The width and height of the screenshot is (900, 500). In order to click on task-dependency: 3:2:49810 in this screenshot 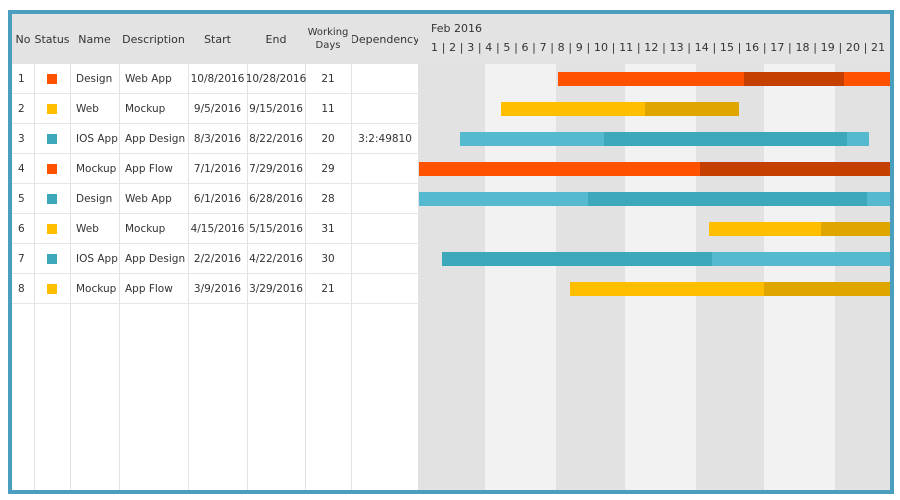, I will do `click(385, 138)`.